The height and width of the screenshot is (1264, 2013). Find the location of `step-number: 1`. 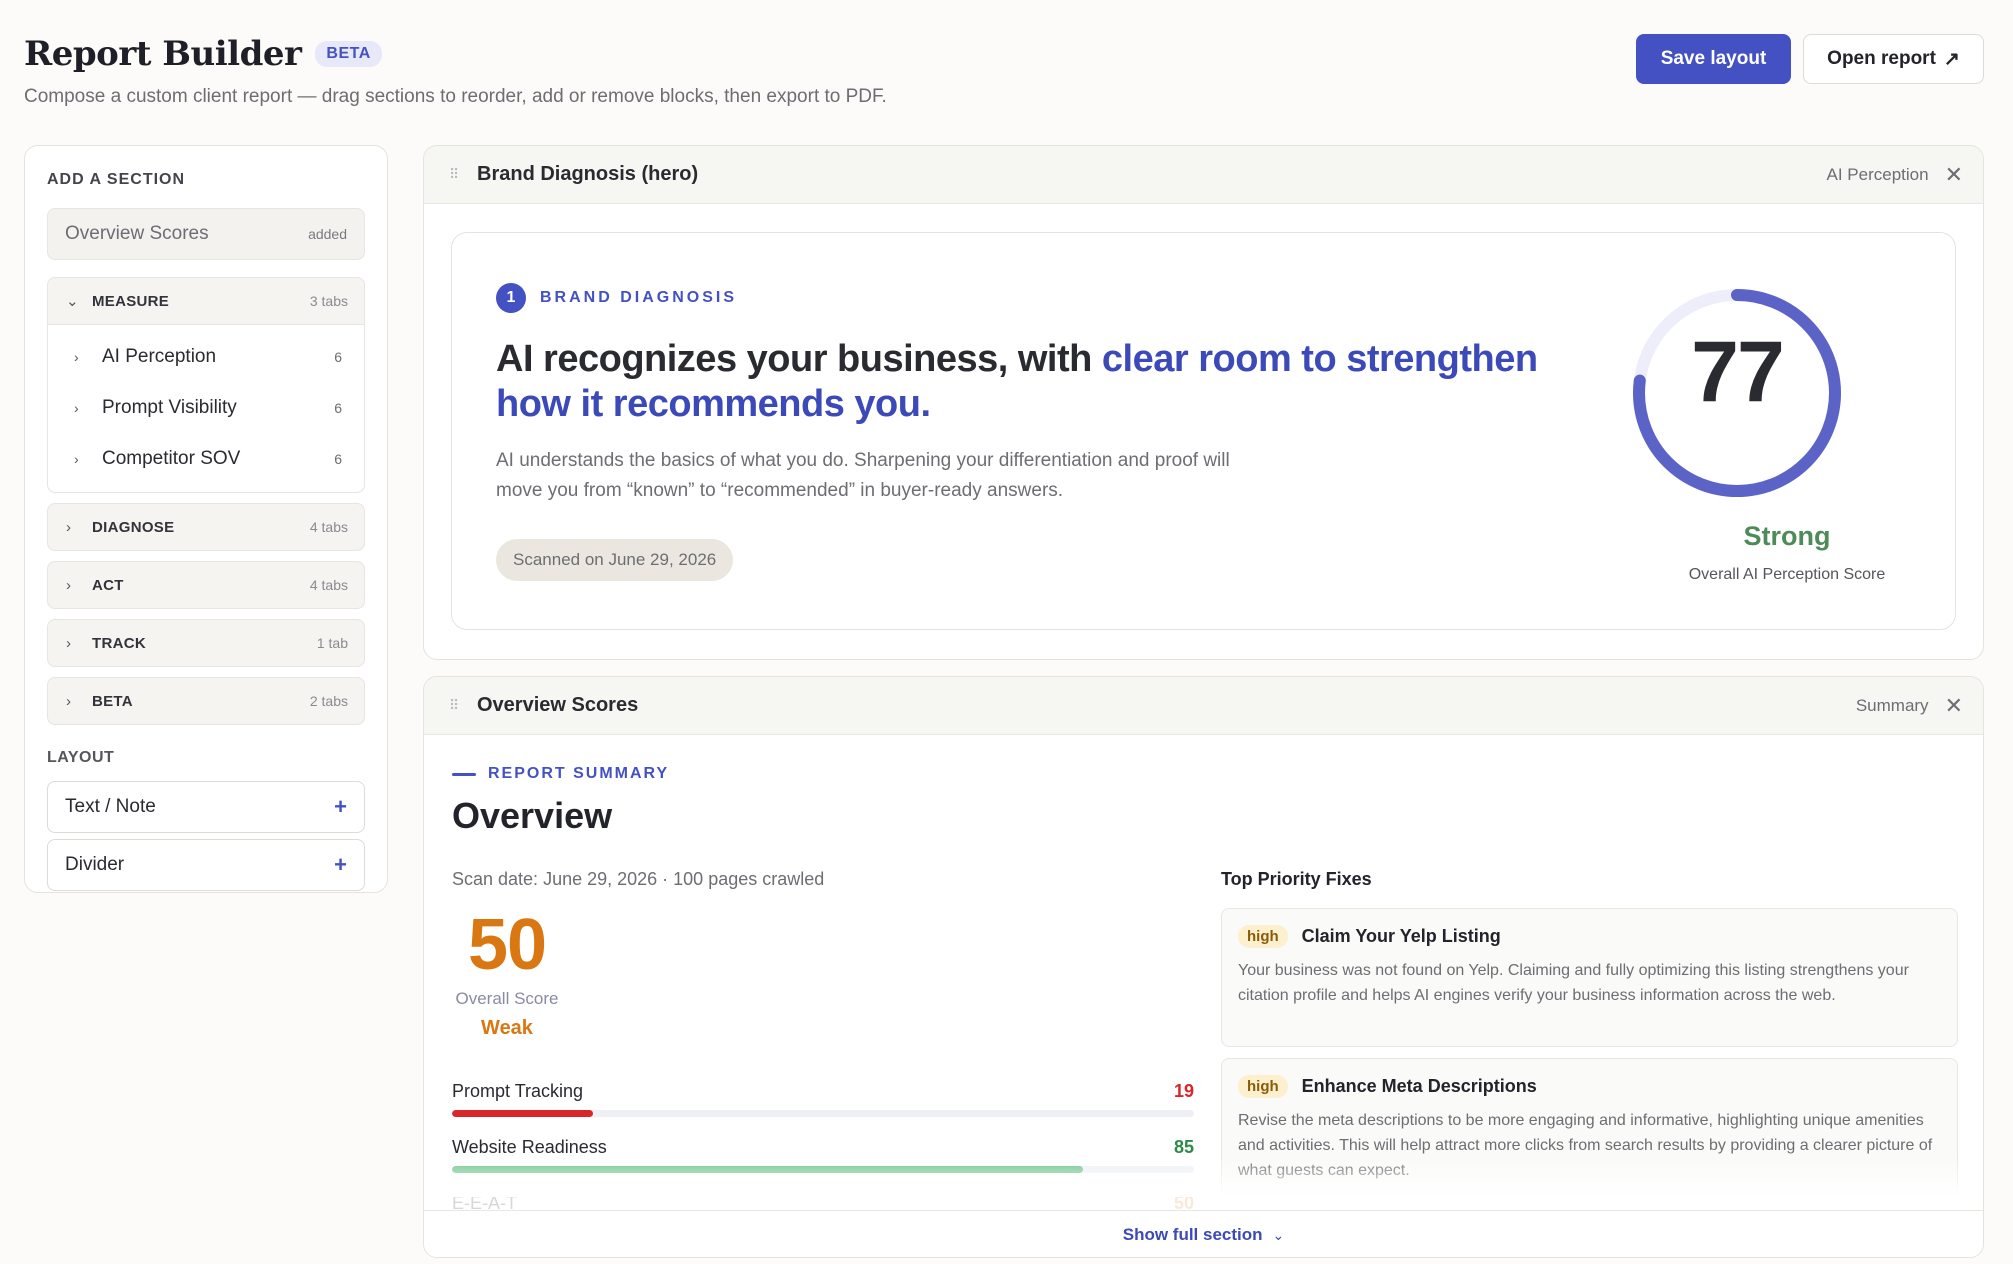

step-number: 1 is located at coordinates (511, 298).